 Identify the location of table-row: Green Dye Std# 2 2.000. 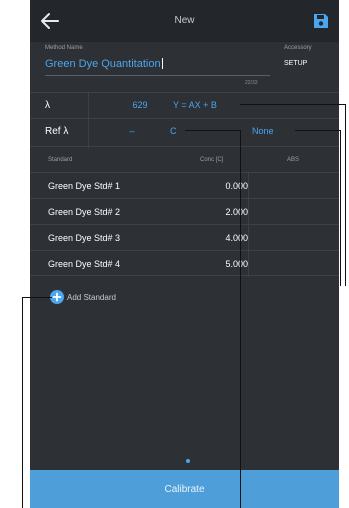
(184, 211).